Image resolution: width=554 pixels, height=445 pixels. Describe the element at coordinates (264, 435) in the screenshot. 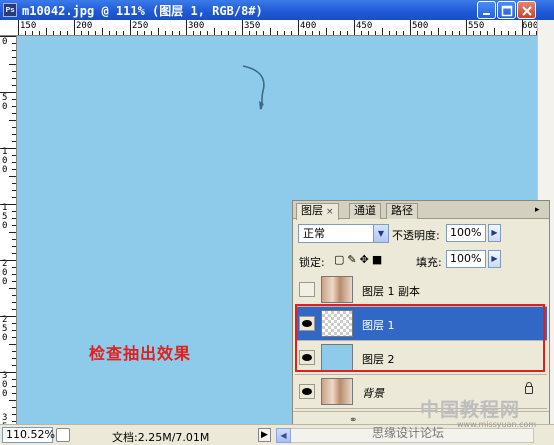

I see `status-menu-arrow-icon: ▶` at that location.